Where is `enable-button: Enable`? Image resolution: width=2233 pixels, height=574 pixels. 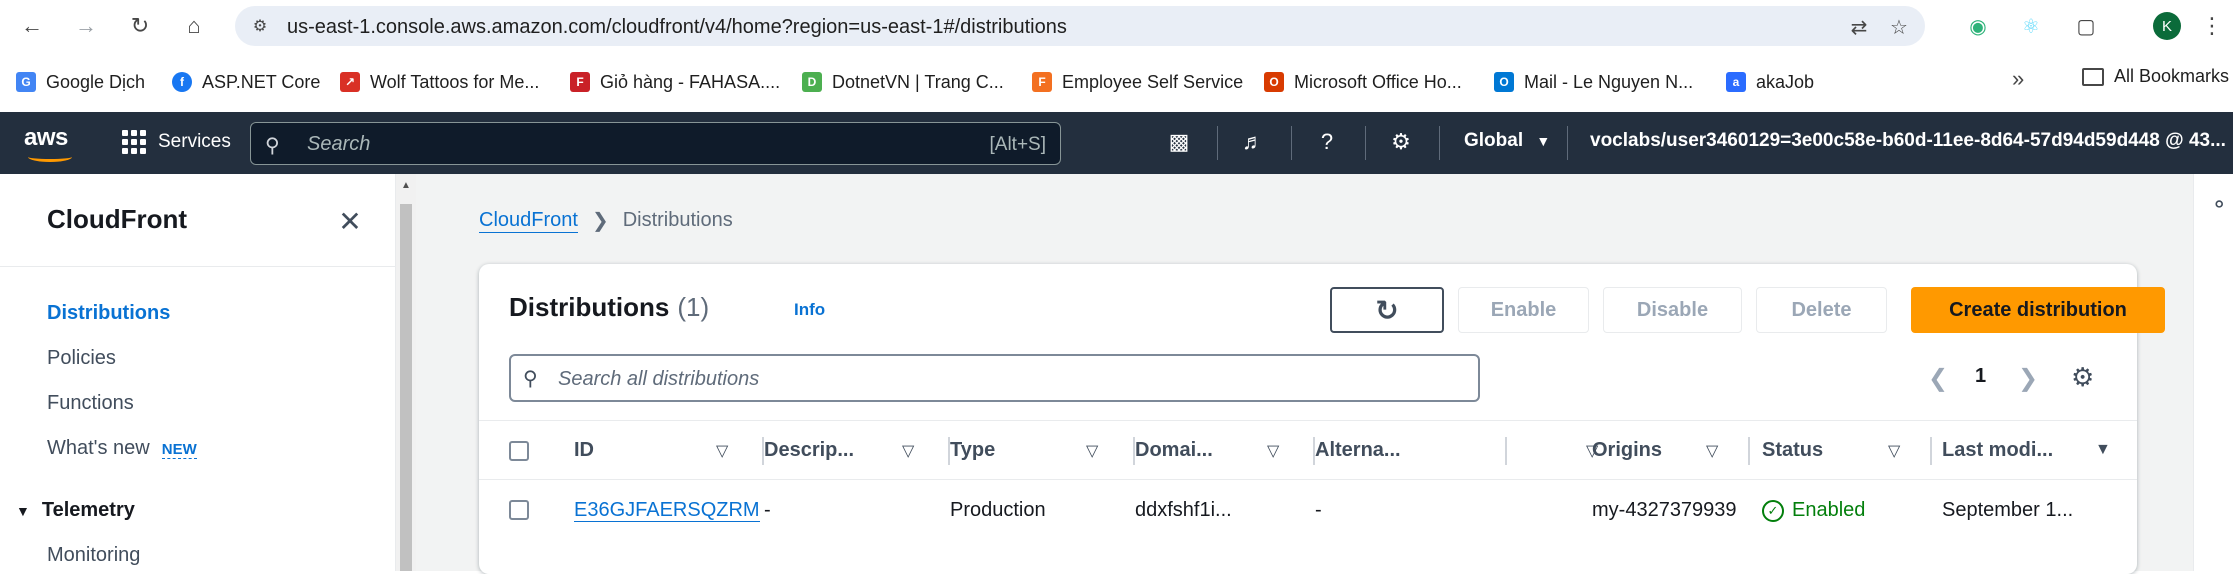
enable-button: Enable is located at coordinates (1523, 310).